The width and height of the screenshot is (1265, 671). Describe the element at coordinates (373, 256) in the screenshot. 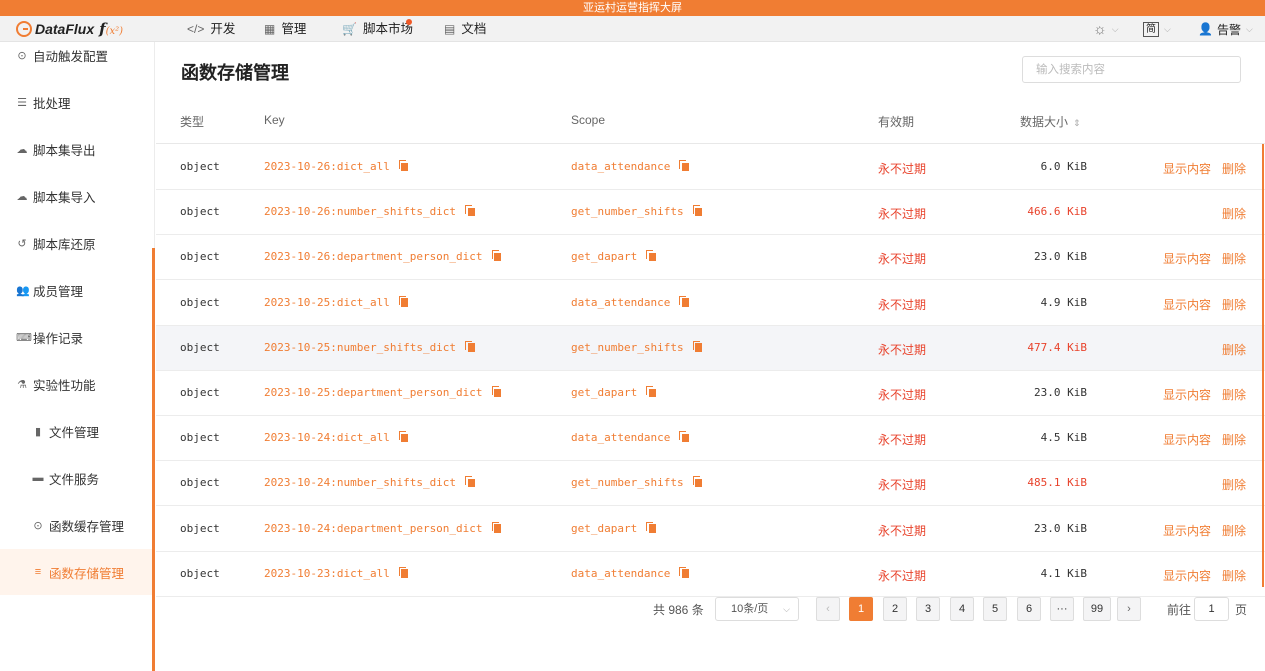

I see `row-key-text: 2023-10-26:department_person_dict` at that location.